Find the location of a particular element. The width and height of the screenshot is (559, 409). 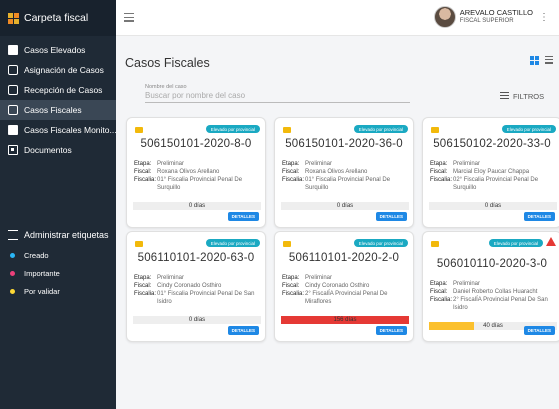

more-vert-icon: ⋮ is located at coordinates (544, 17).